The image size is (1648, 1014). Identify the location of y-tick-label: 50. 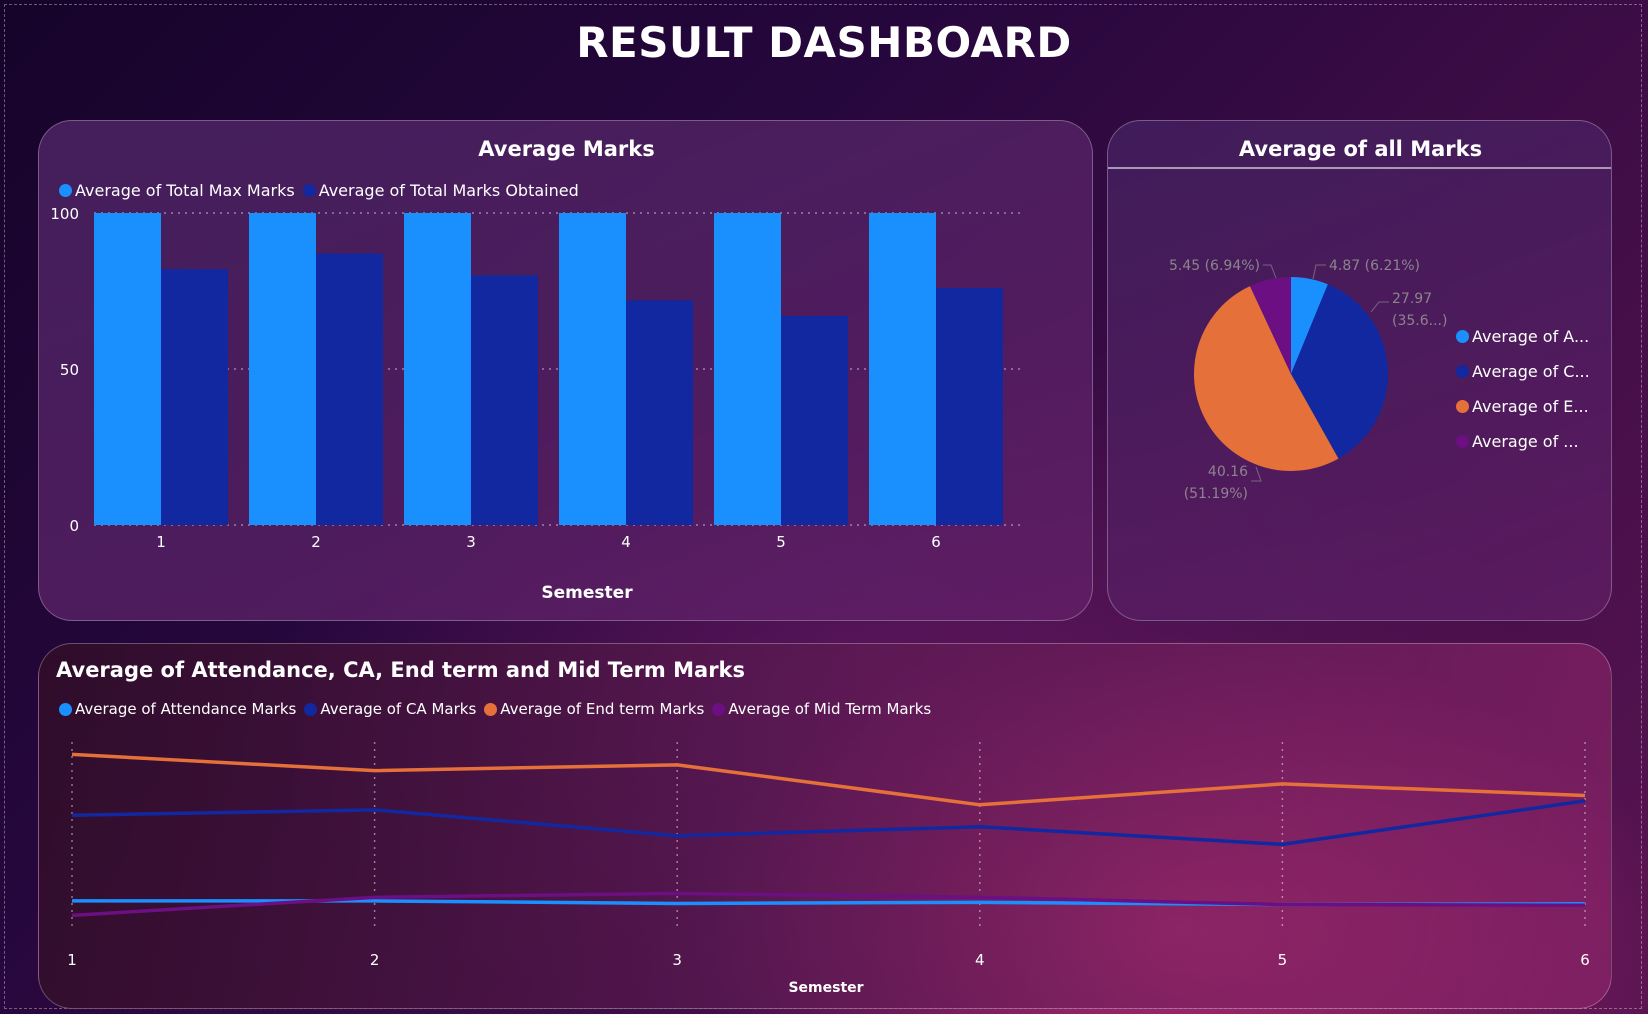
(69, 370).